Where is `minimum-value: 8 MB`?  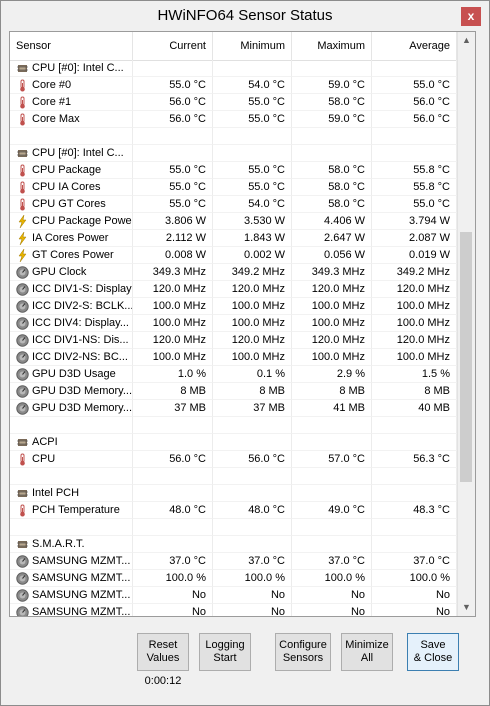
minimum-value: 8 MB is located at coordinates (252, 391).